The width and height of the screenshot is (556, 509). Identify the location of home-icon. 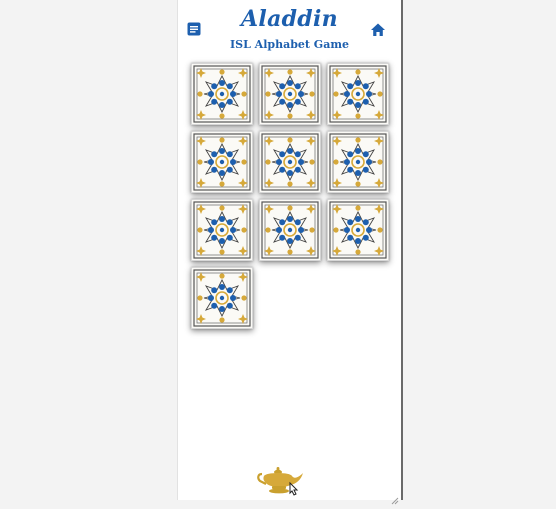
(378, 30).